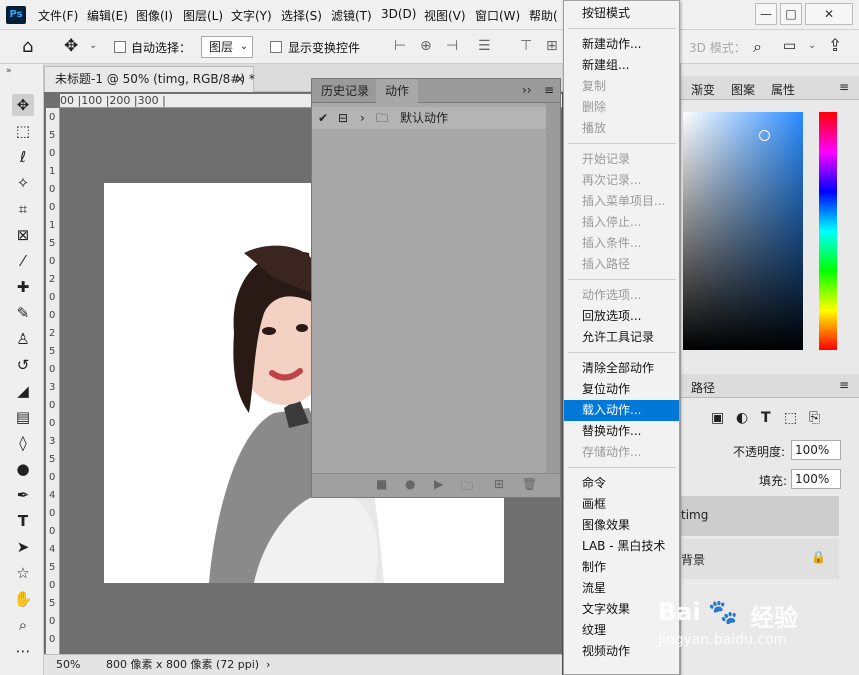 This screenshot has height=675, width=859. I want to click on show-transform-checkbox, so click(276, 47).